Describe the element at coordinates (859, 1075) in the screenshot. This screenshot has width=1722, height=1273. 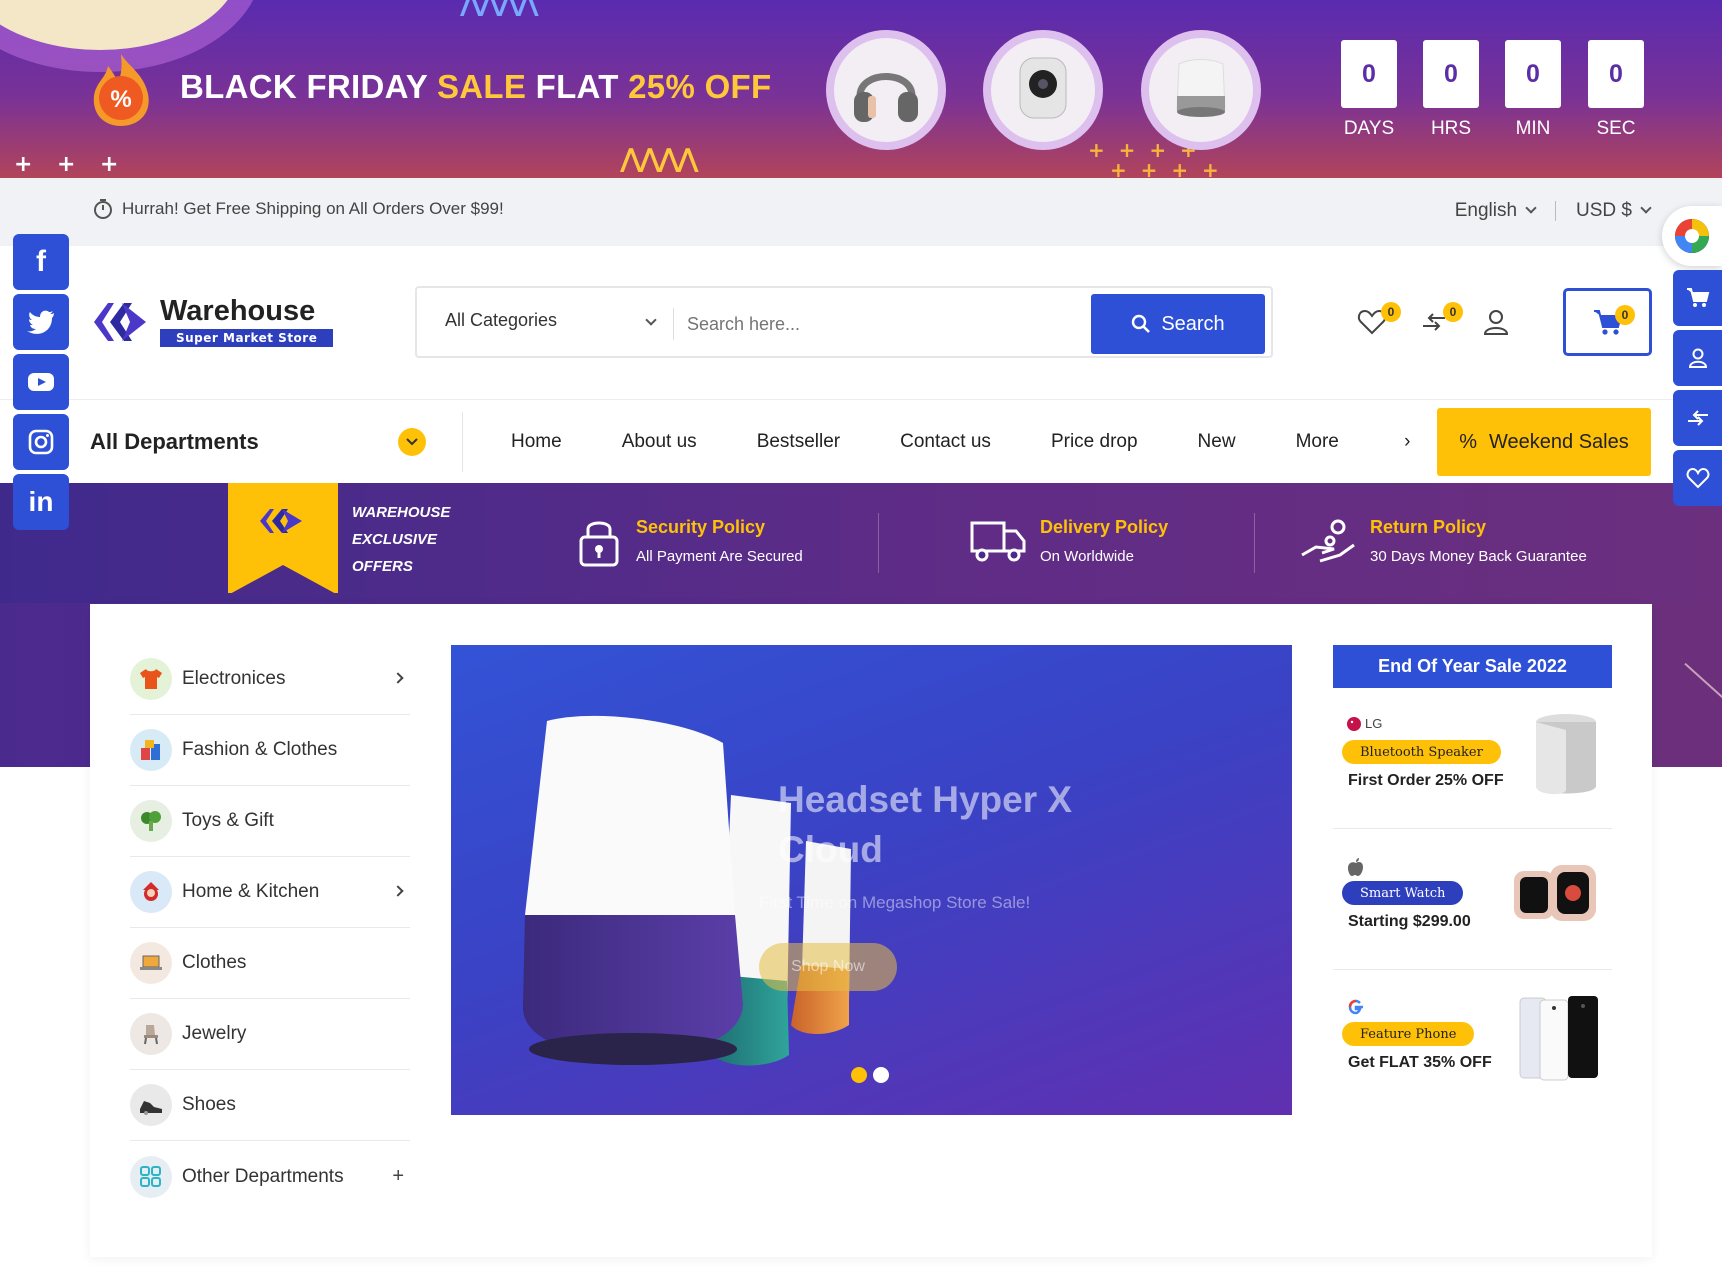
I see `slider-dot-active` at that location.